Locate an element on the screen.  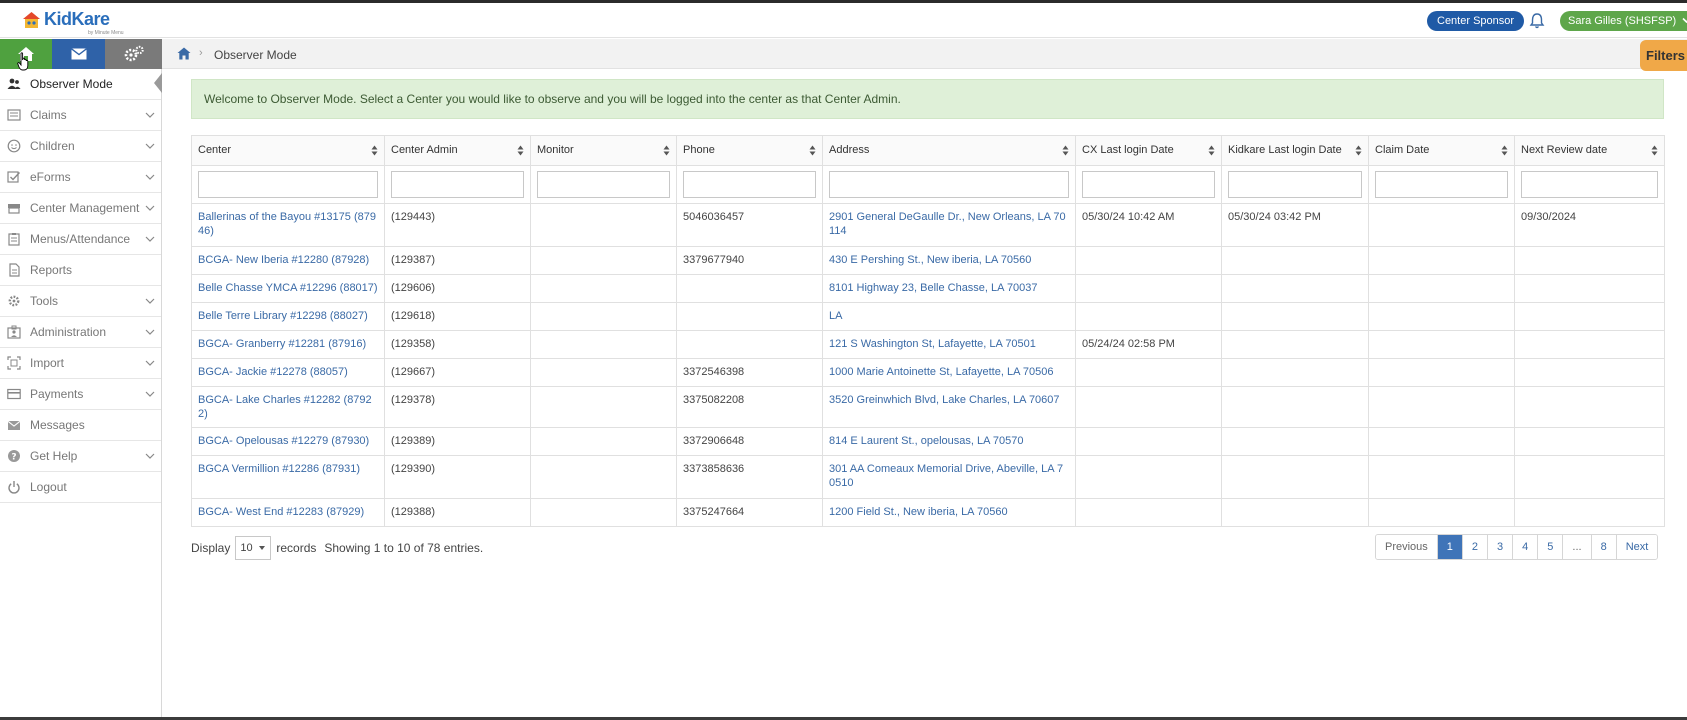
sidebar-item-label: Claims is located at coordinates (48, 115).